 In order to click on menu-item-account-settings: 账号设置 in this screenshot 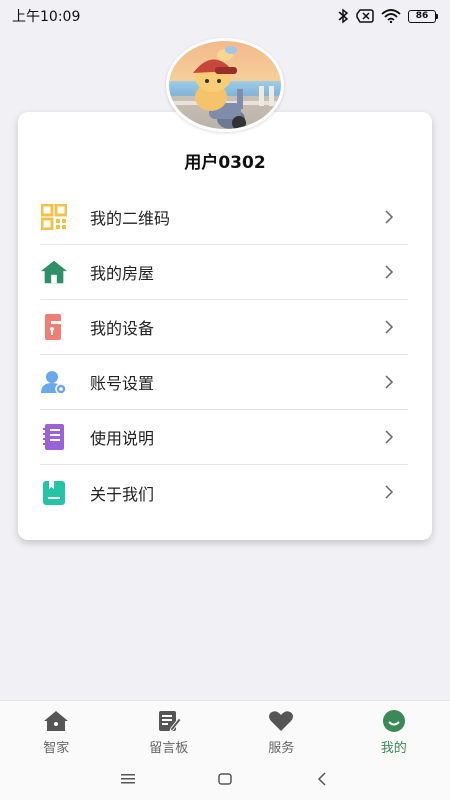, I will do `click(224, 382)`.